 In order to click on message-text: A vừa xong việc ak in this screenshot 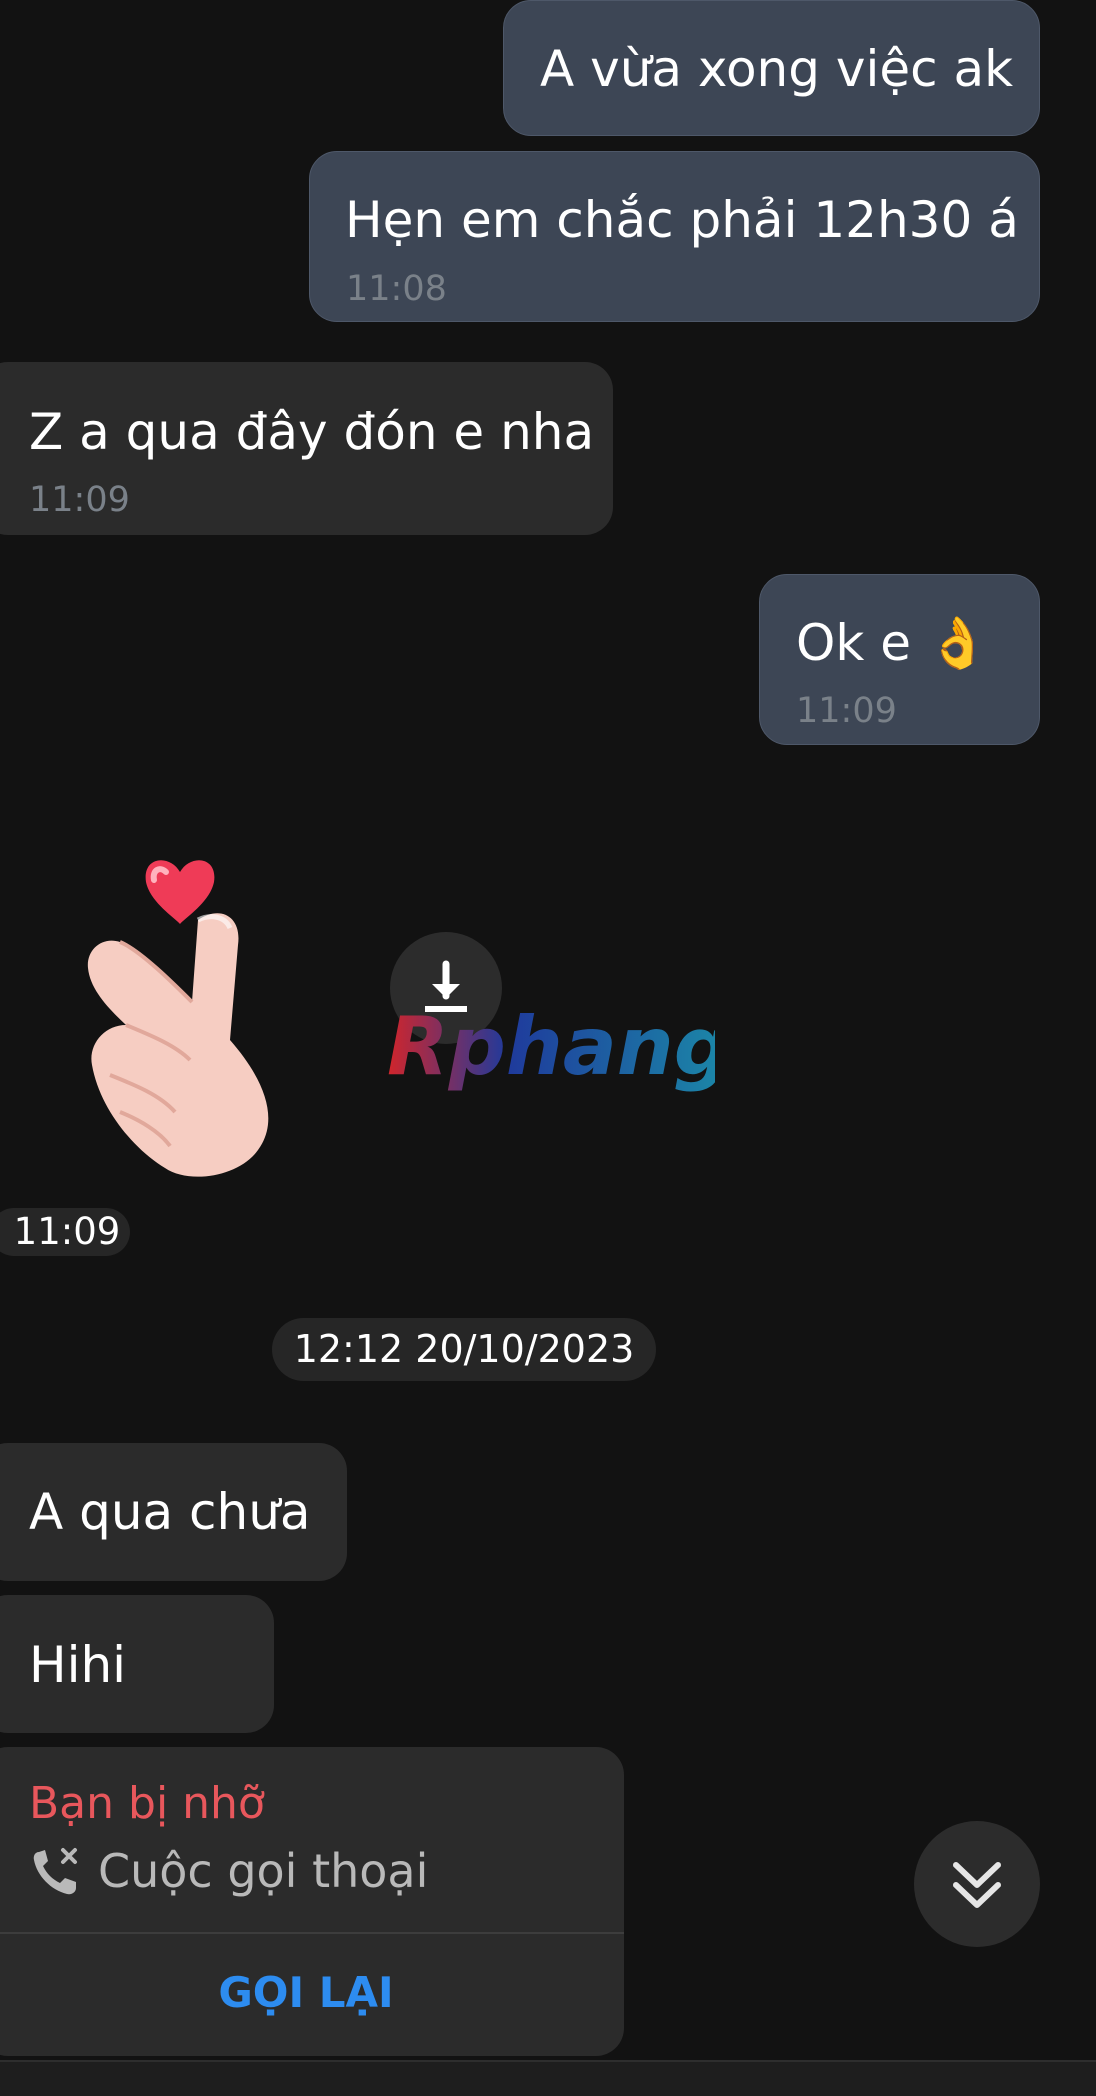, I will do `click(777, 69)`.